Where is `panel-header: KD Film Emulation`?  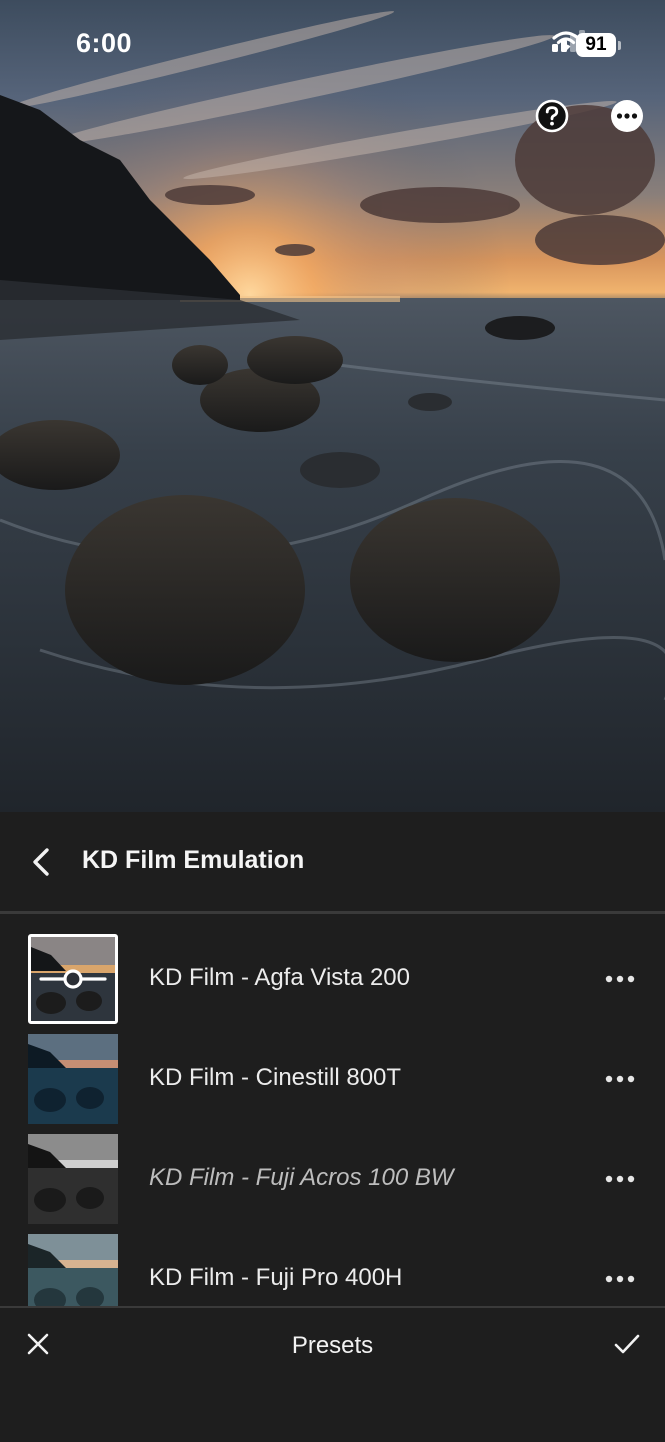
panel-header: KD Film Emulation is located at coordinates (332, 863).